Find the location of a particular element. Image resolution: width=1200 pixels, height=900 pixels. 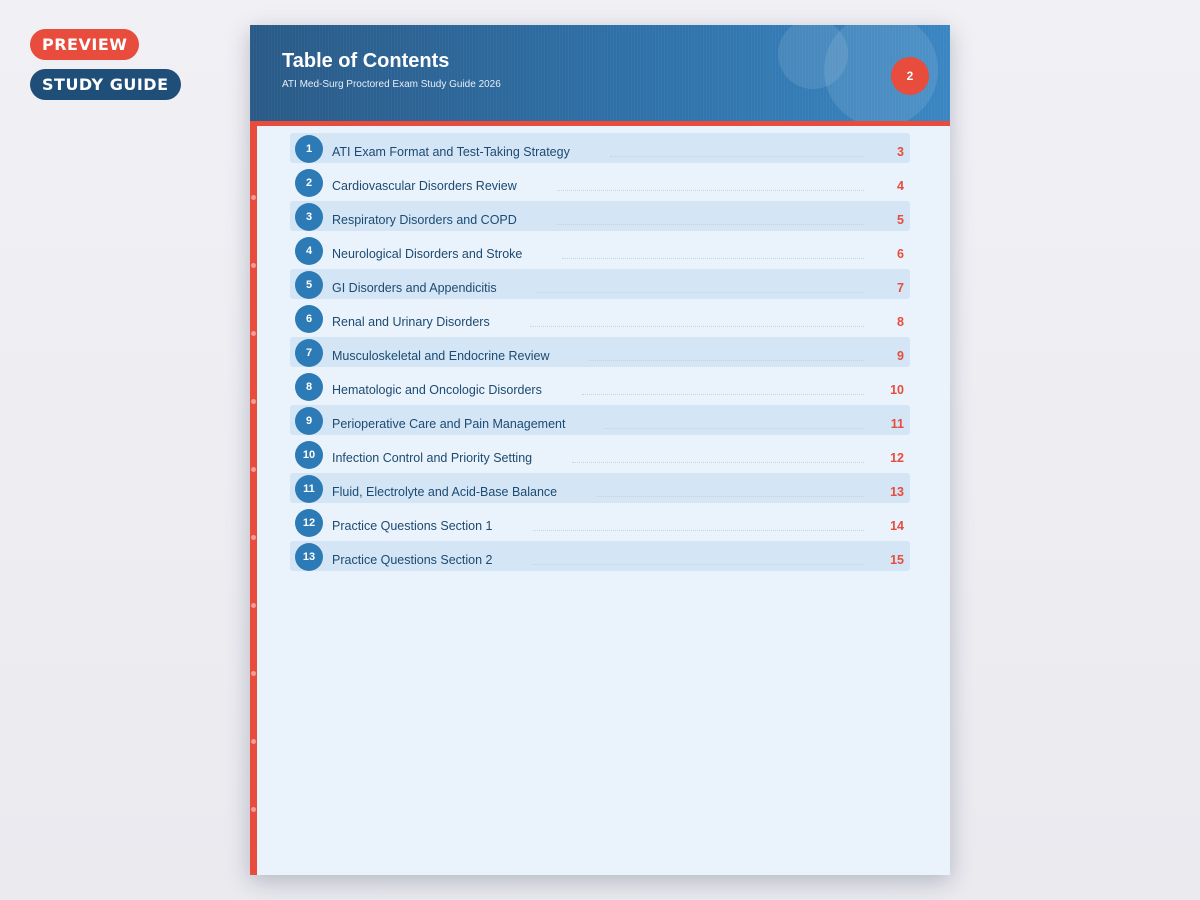

toc-entry-title: ATI Exam Format and Test-Taking Strategy is located at coordinates (451, 152).